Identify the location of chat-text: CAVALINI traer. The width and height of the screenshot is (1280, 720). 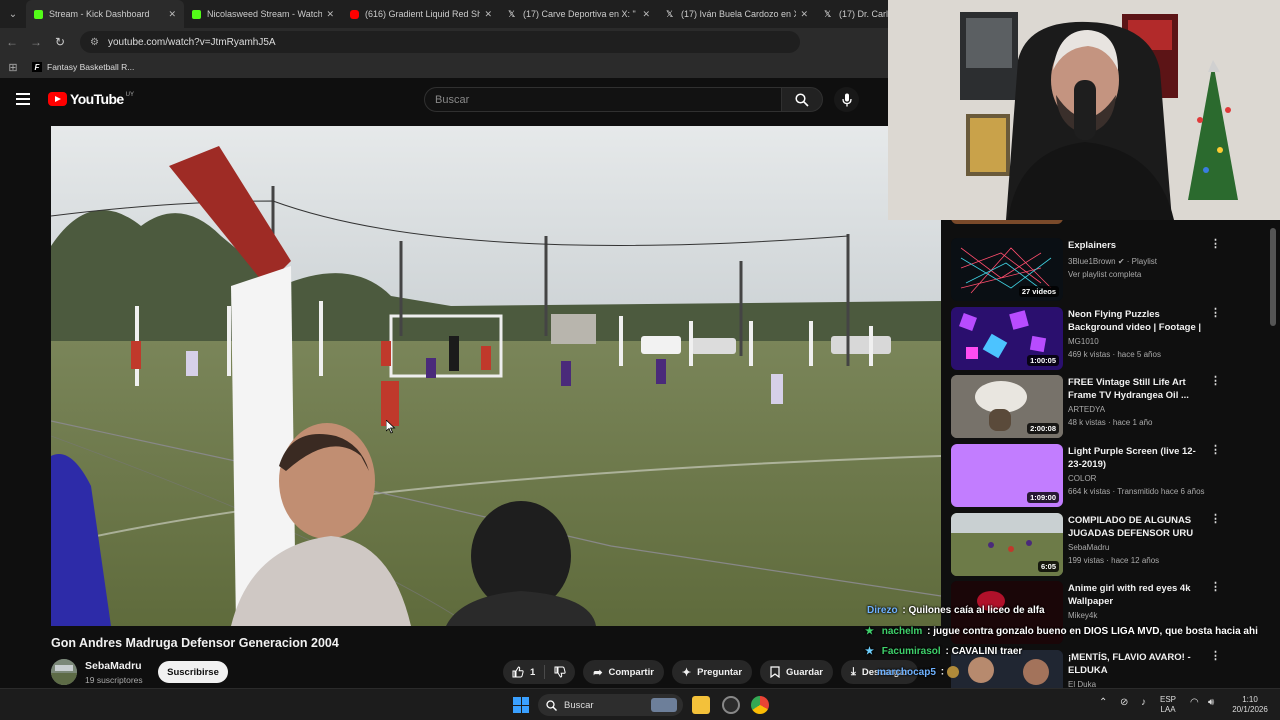
(987, 651).